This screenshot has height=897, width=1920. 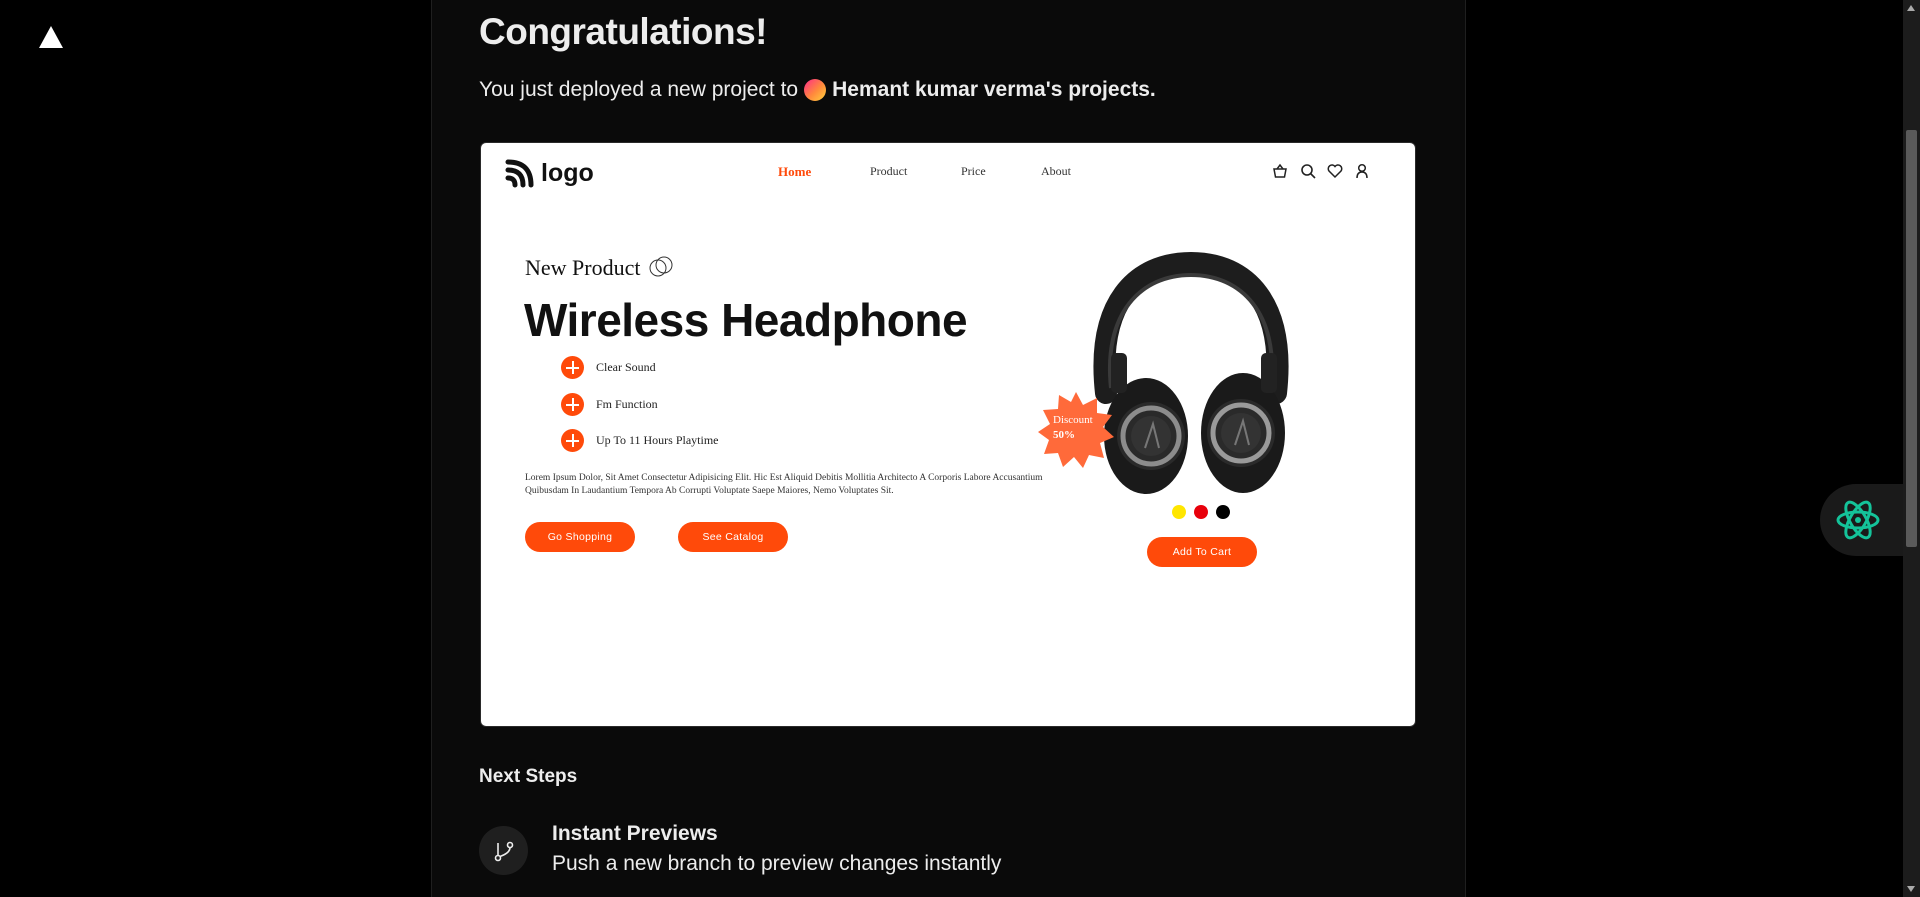 What do you see at coordinates (888, 171) in the screenshot?
I see `nav-product: Product` at bounding box center [888, 171].